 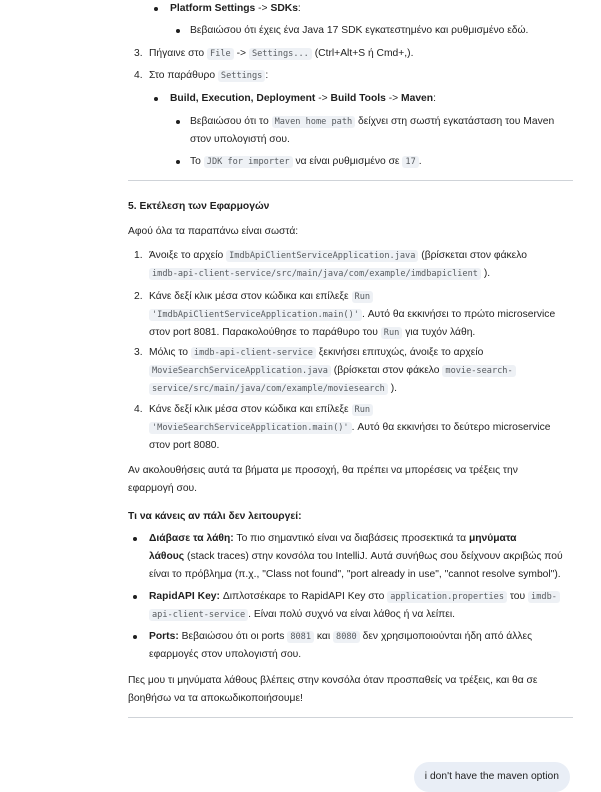 I want to click on code-jdk-importer: JDK for importer, so click(x=248, y=162).